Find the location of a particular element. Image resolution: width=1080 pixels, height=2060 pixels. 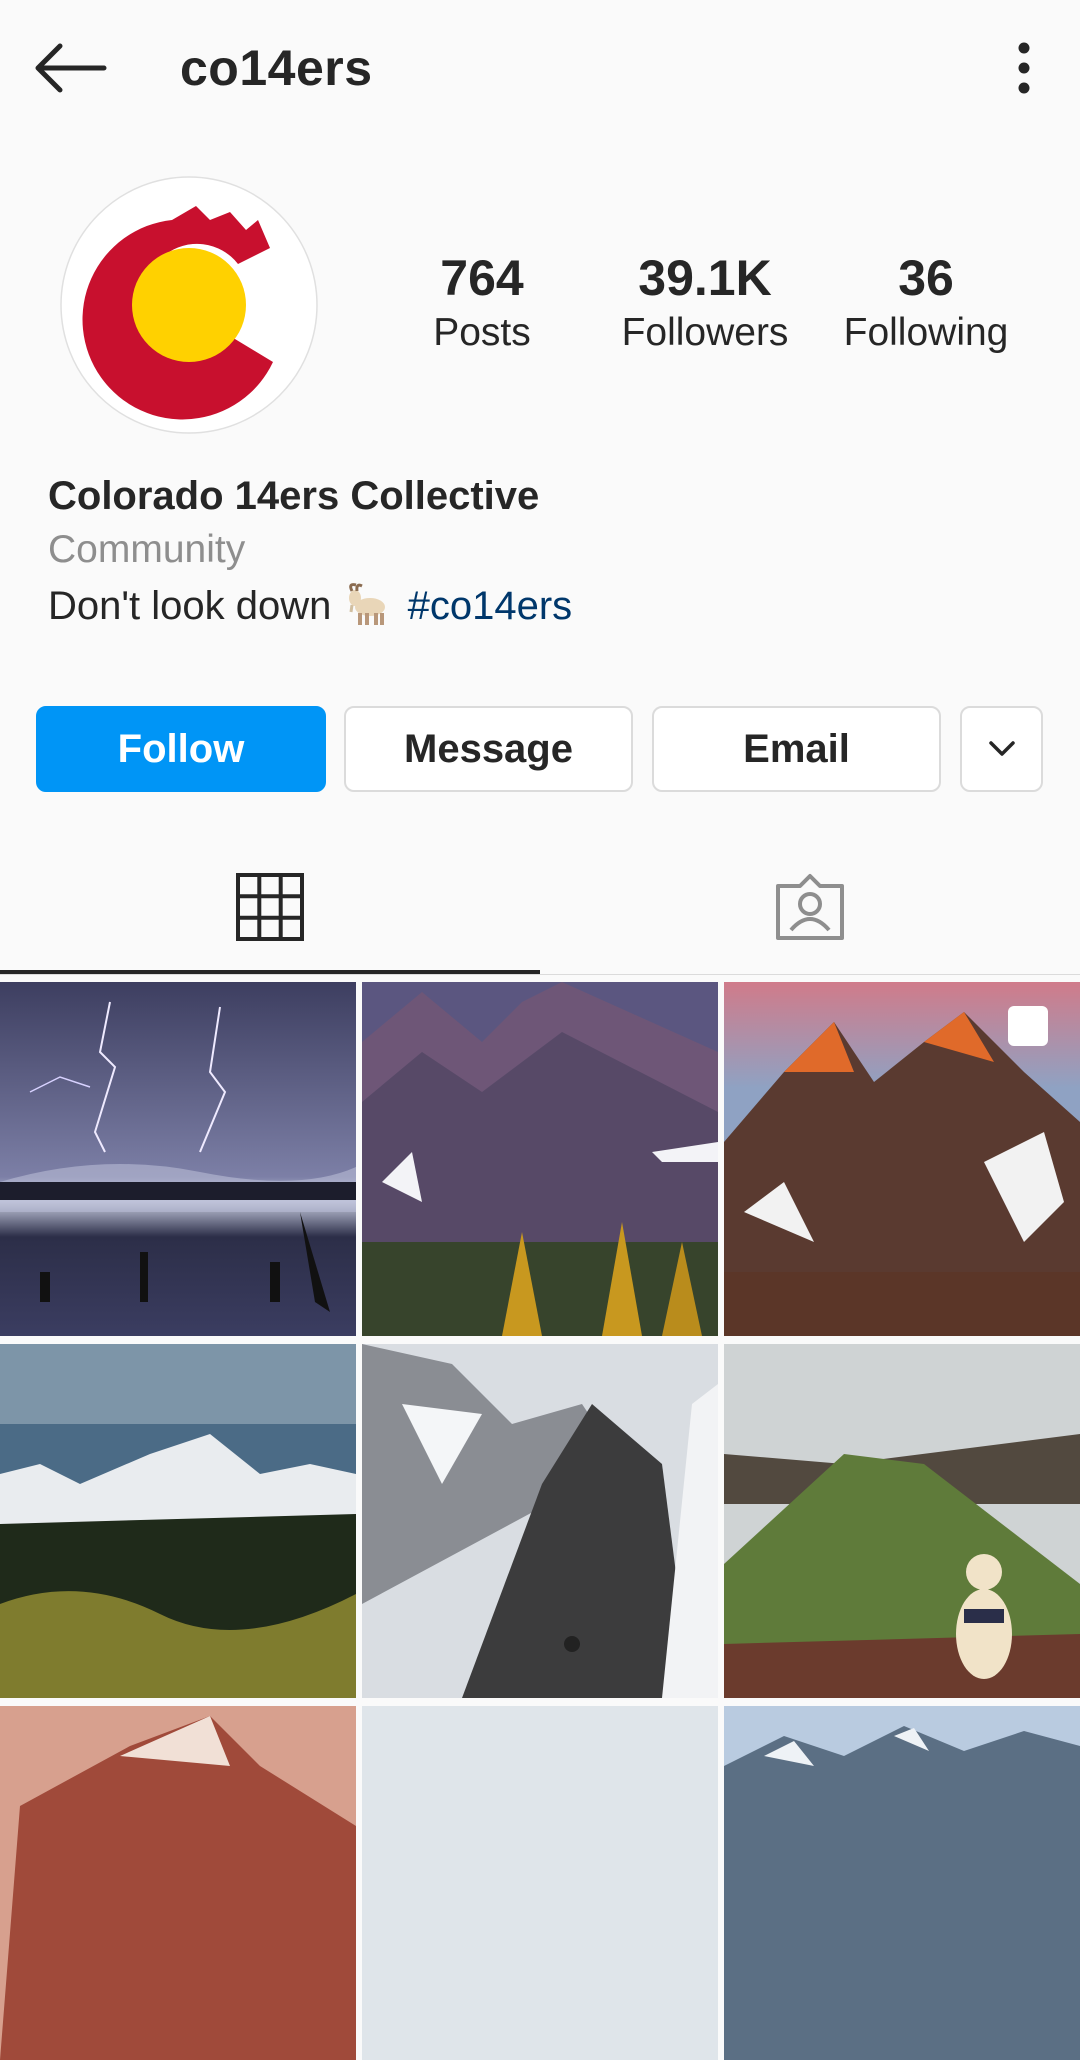

chevron-down-icon is located at coordinates (1001, 748).